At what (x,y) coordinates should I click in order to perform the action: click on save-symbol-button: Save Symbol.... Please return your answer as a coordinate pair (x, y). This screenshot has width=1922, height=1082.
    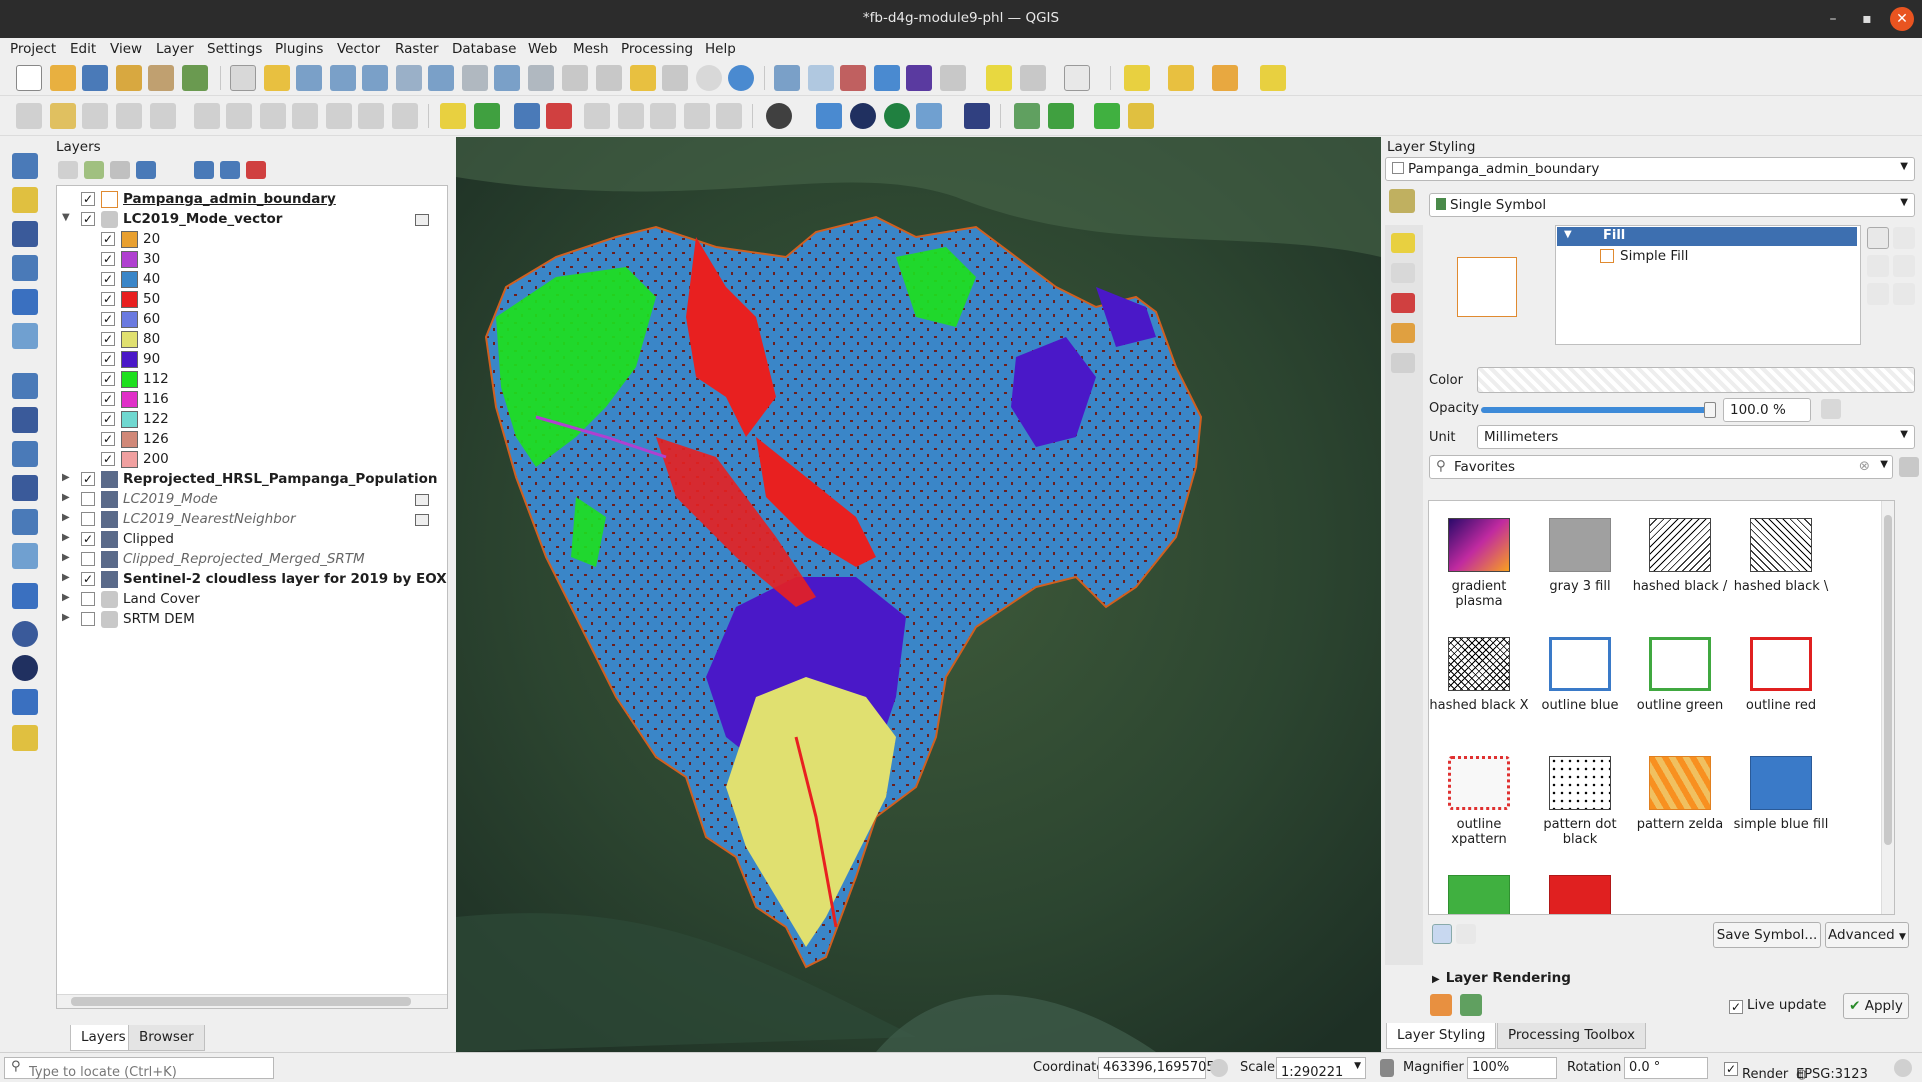
    Looking at the image, I should click on (1767, 935).